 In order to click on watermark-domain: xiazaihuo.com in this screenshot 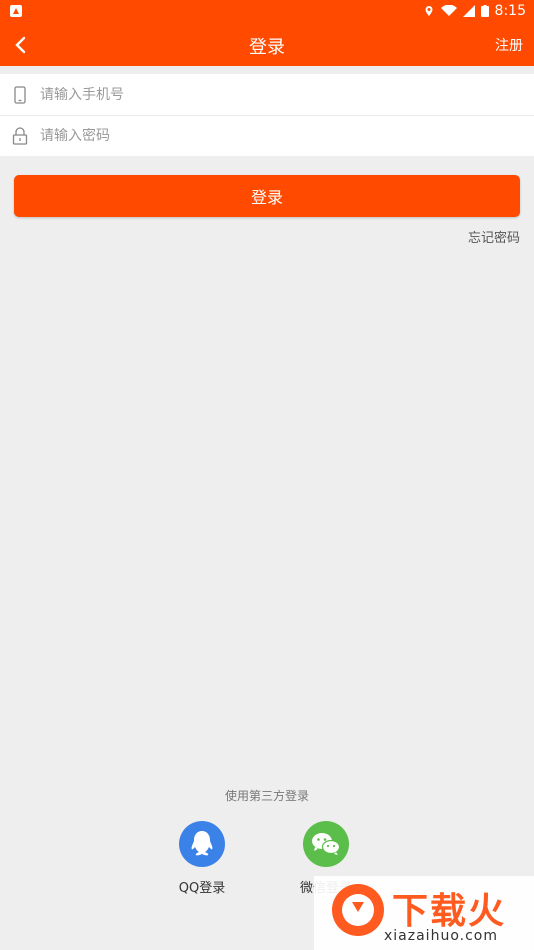, I will do `click(441, 936)`.